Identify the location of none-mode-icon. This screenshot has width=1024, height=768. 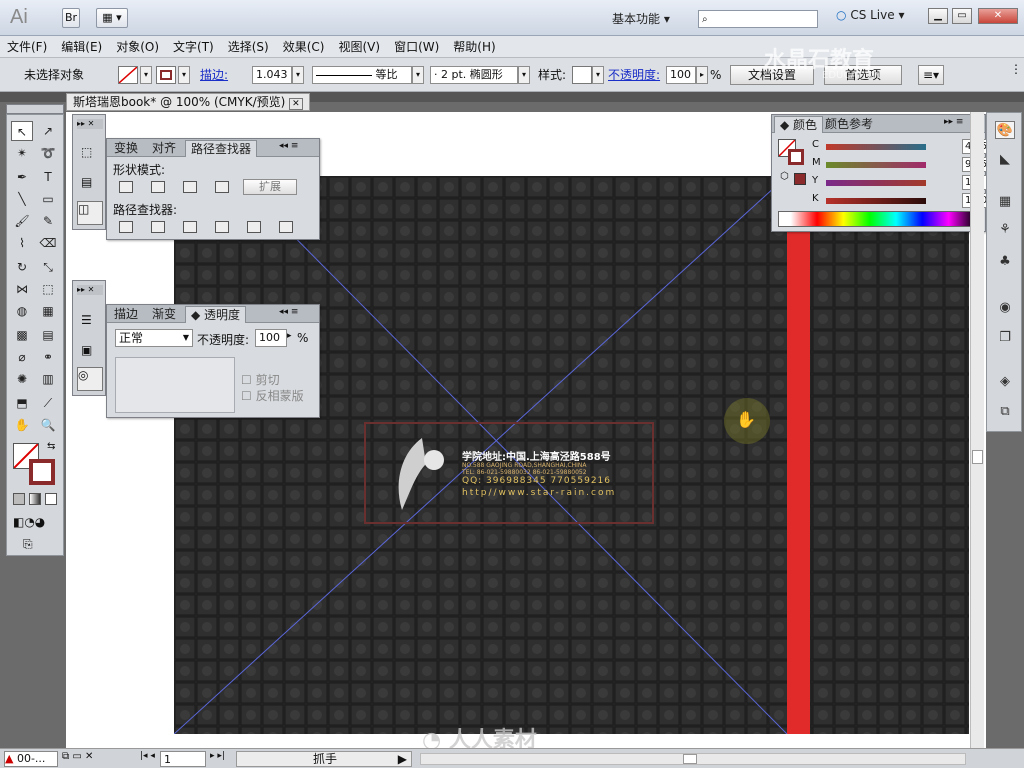
(51, 499).